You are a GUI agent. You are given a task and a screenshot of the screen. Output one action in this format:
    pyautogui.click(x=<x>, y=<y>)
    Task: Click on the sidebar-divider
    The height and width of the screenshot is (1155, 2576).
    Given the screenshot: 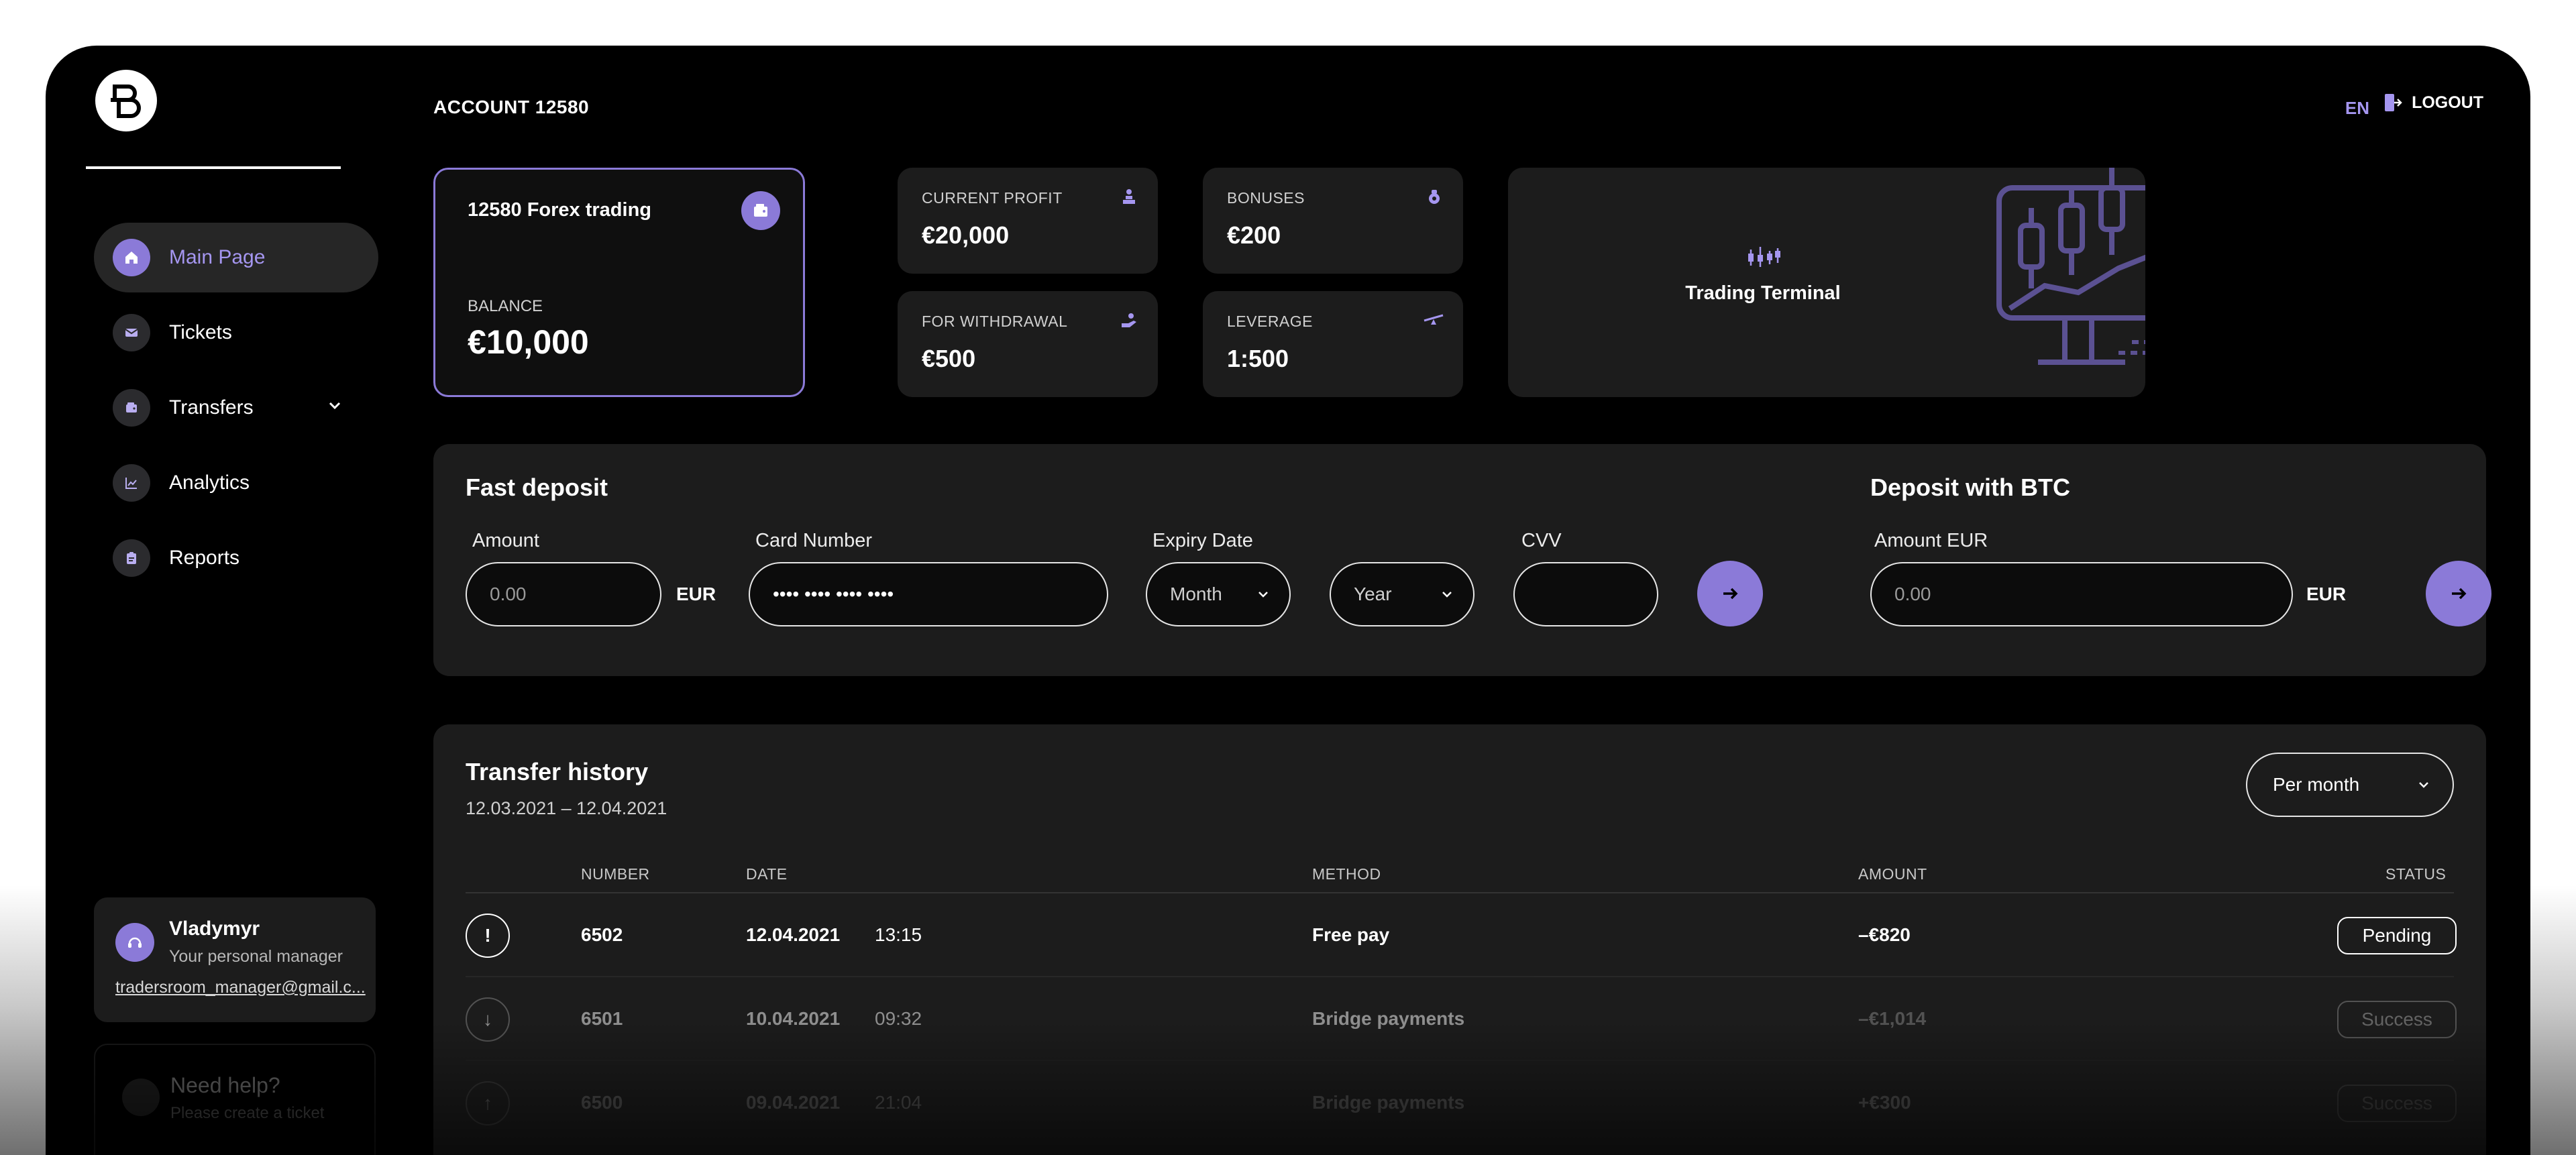 What is the action you would take?
    pyautogui.click(x=213, y=168)
    